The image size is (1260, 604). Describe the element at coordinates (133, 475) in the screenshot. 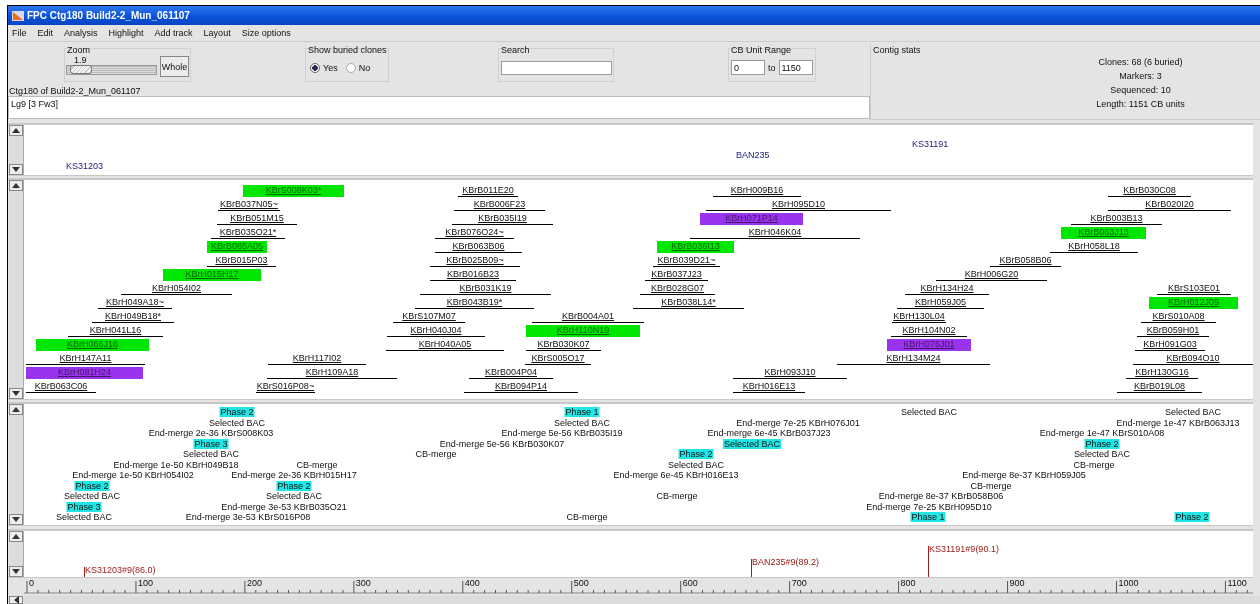

I see `remark: End-merge 1e-50 KBrH054I02` at that location.